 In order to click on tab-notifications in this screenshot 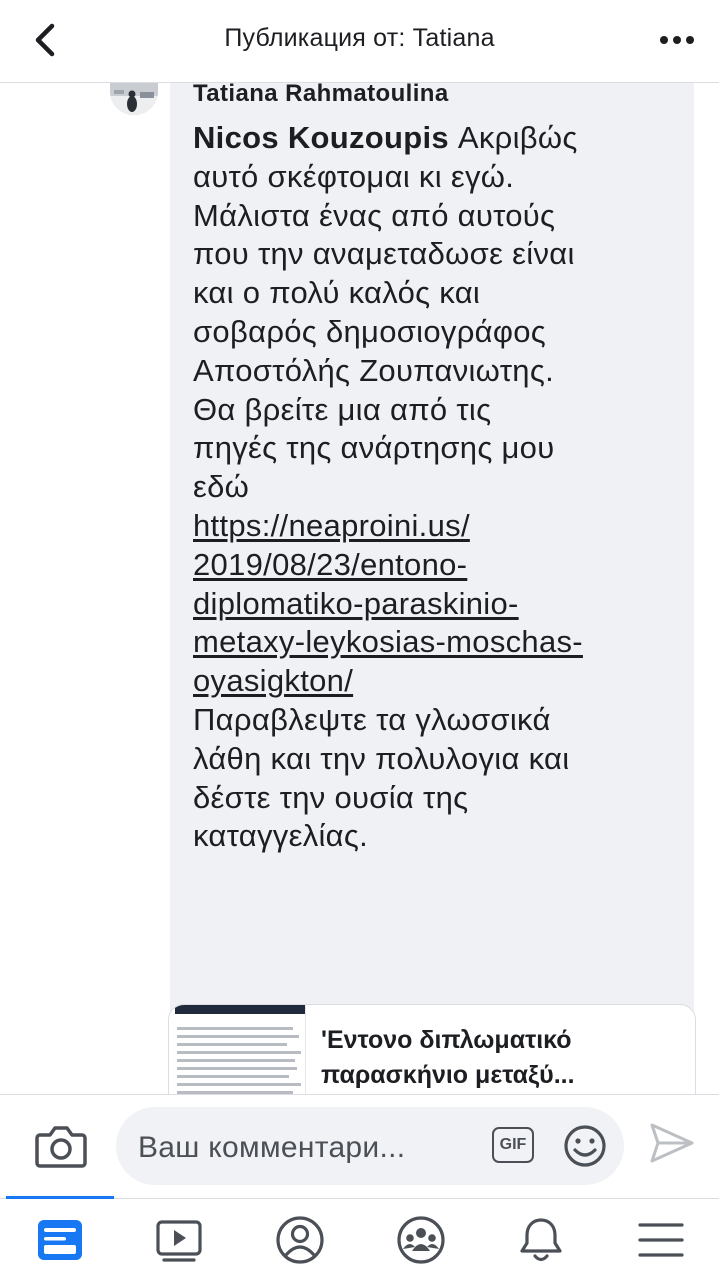, I will do `click(541, 1240)`.